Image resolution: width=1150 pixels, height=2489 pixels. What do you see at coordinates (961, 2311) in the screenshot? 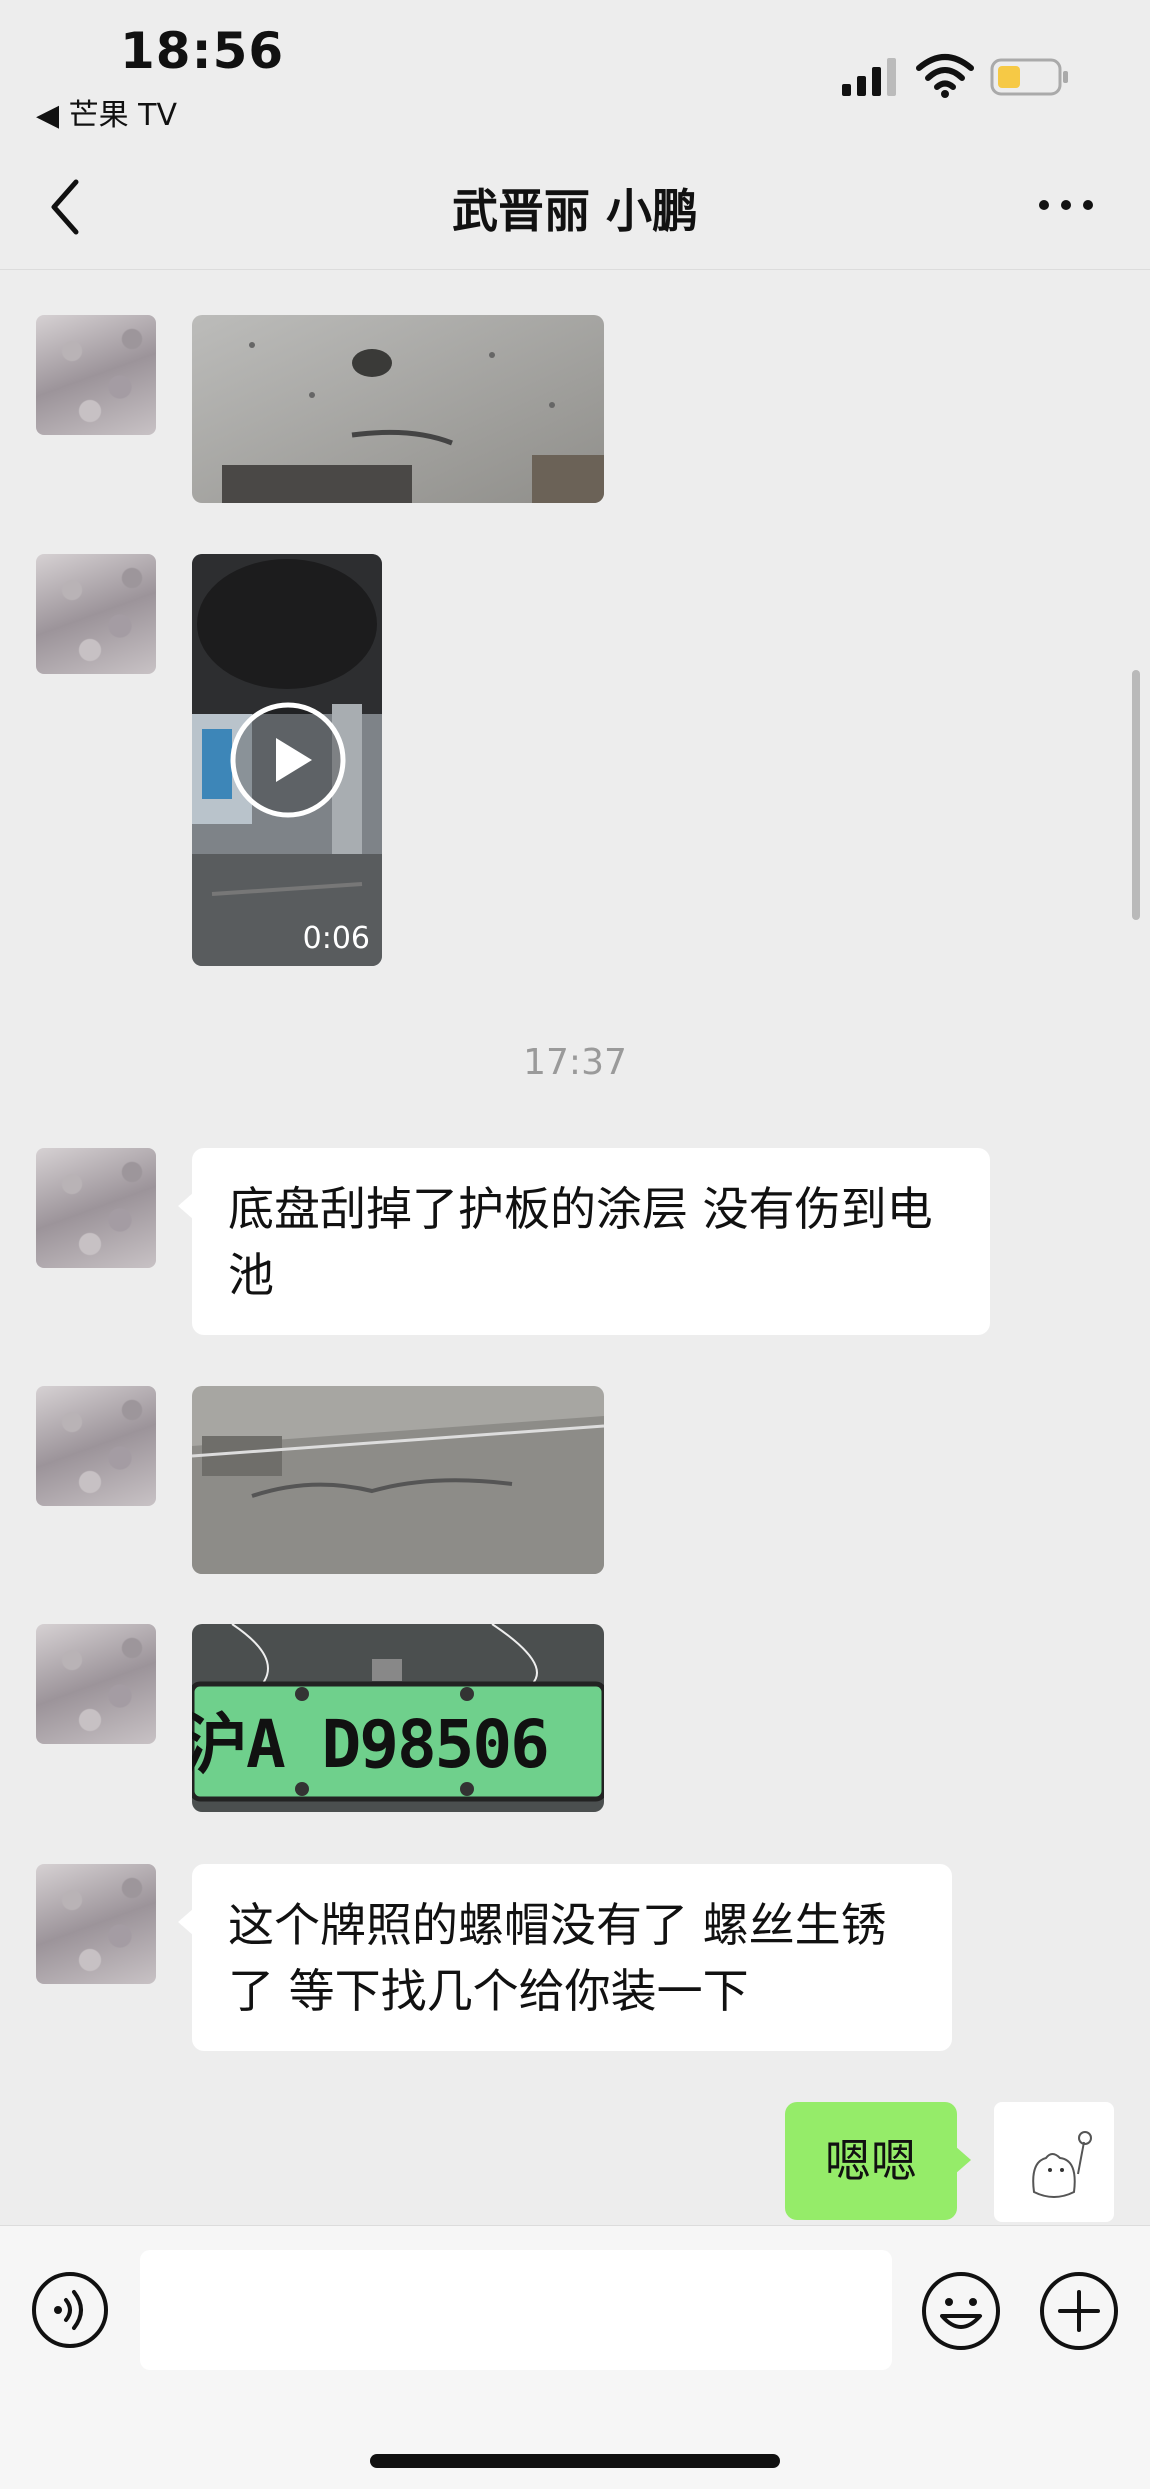
I see `emoji-icon` at bounding box center [961, 2311].